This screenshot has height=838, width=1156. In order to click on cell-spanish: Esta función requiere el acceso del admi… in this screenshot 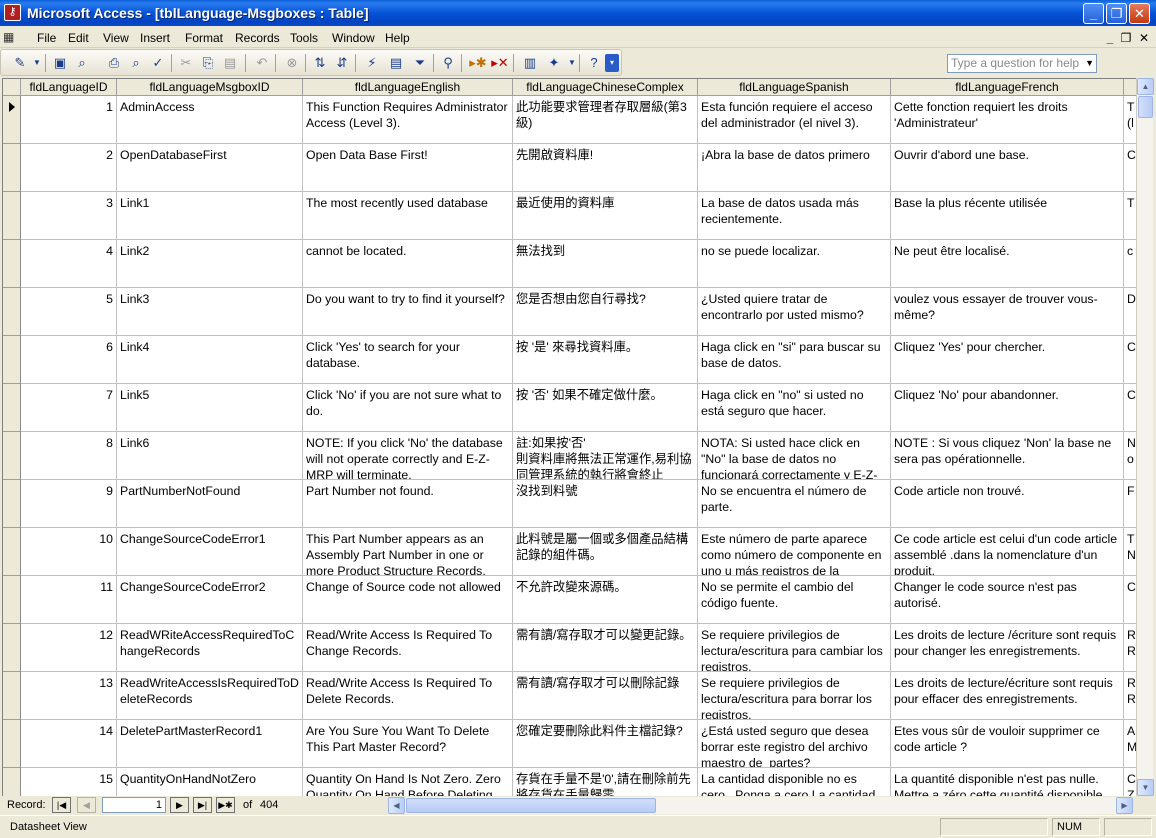, I will do `click(794, 120)`.